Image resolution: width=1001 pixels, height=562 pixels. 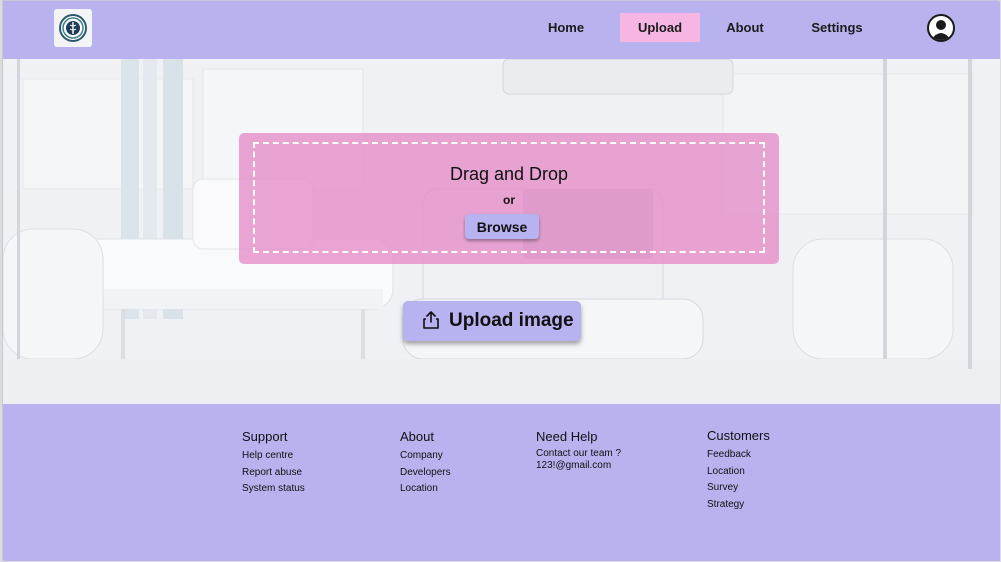 I want to click on footer-about: About Company Developers Location, so click(x=425, y=463).